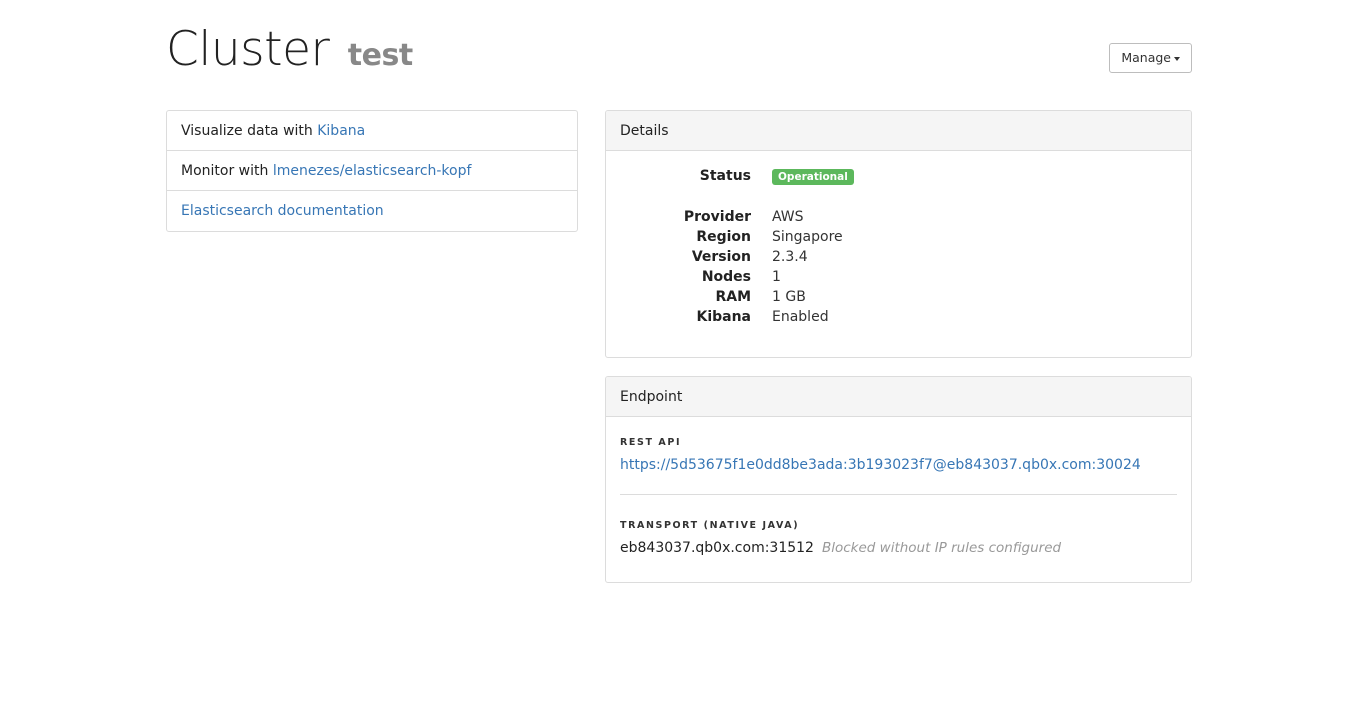  What do you see at coordinates (726, 277) in the screenshot?
I see `detail-label: Nodes` at bounding box center [726, 277].